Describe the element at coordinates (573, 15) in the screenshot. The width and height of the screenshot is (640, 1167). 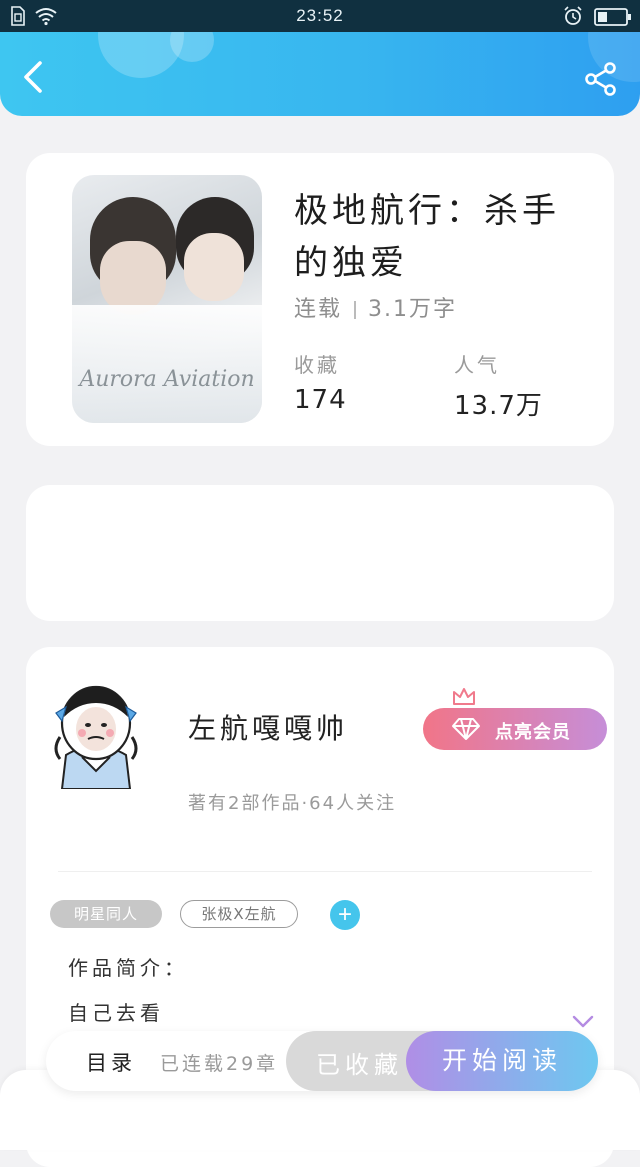
I see `alarm-icon` at that location.